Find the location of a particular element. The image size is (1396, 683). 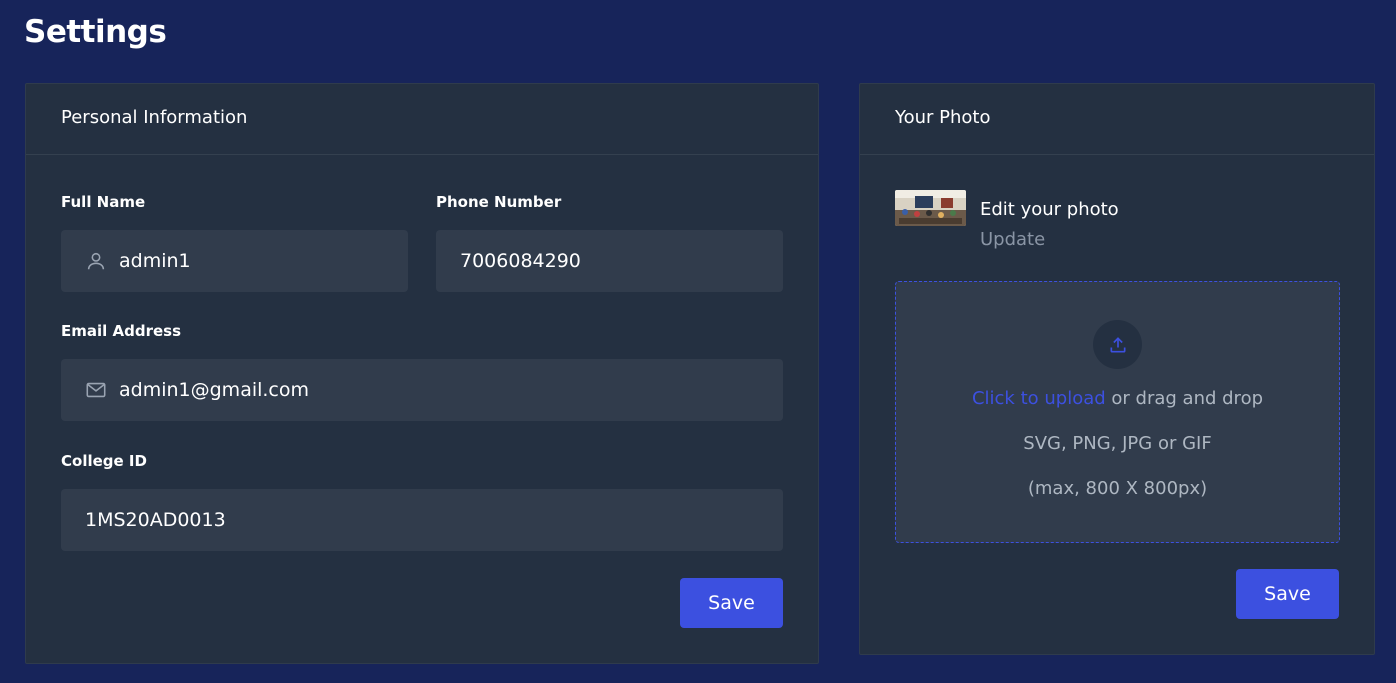

email-address-field: admin1@gmail.com is located at coordinates (422, 390).